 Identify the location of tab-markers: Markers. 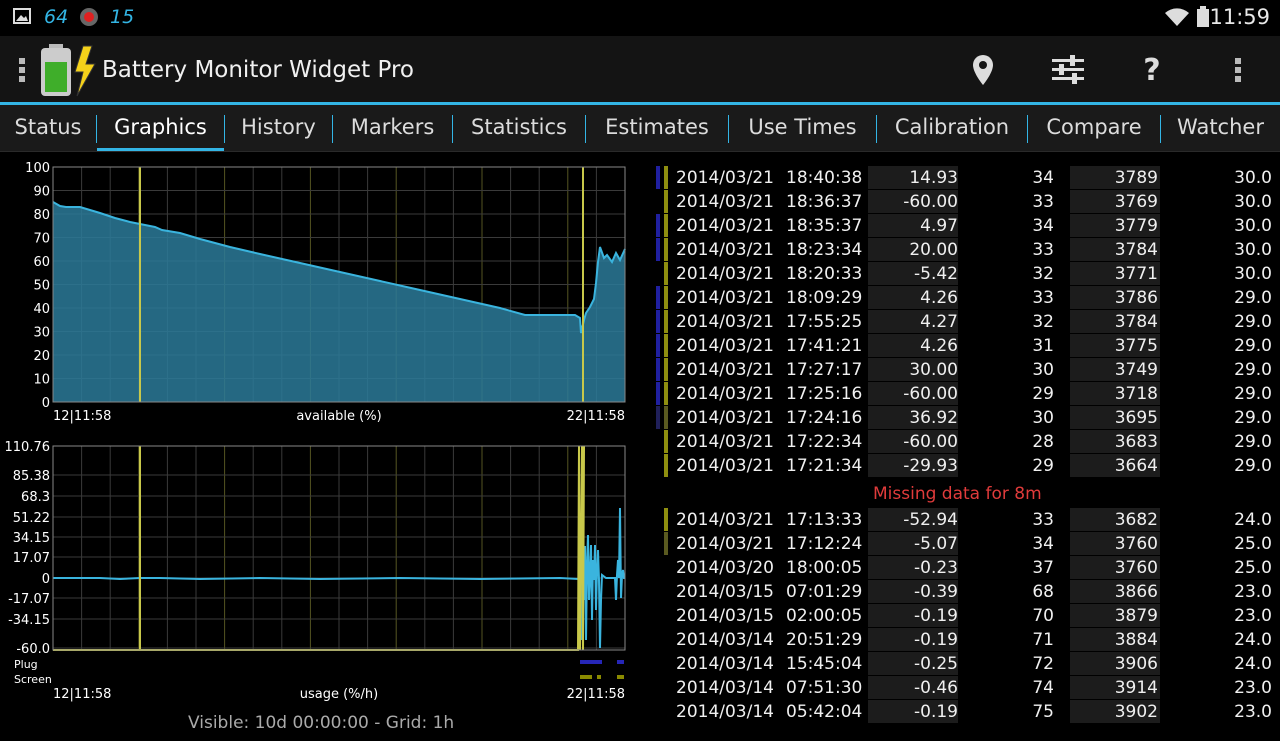
(392, 128).